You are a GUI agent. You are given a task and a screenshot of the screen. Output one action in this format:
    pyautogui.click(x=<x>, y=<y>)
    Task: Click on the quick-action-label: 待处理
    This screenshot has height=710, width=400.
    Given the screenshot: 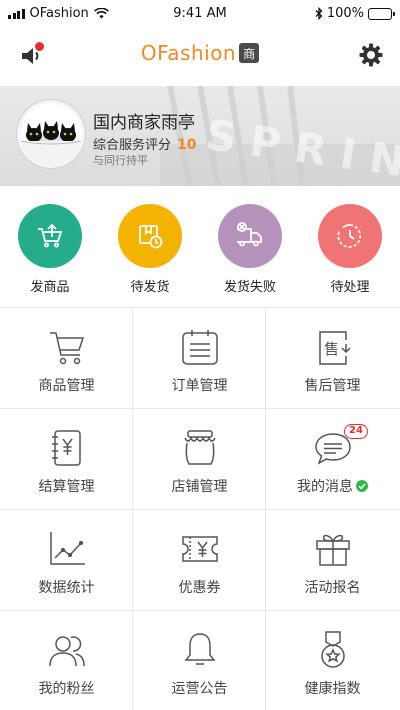 What is the action you would take?
    pyautogui.click(x=350, y=287)
    